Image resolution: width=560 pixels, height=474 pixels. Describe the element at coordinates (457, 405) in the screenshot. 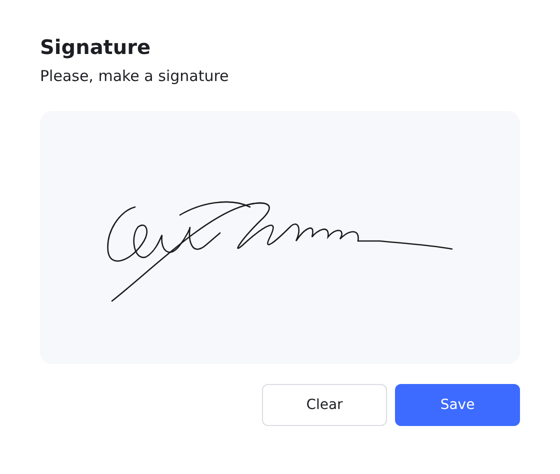

I see `save-button: Save` at that location.